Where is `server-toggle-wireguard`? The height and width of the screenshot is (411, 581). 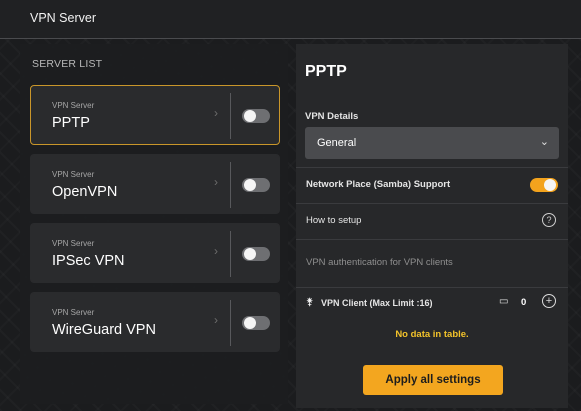 server-toggle-wireguard is located at coordinates (256, 323).